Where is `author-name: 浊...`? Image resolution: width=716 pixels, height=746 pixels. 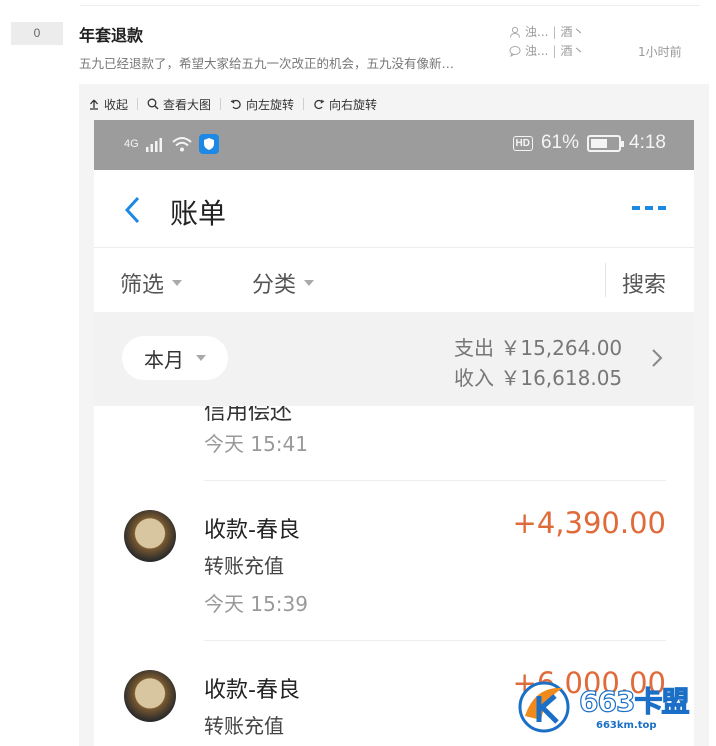 author-name: 浊... is located at coordinates (536, 31).